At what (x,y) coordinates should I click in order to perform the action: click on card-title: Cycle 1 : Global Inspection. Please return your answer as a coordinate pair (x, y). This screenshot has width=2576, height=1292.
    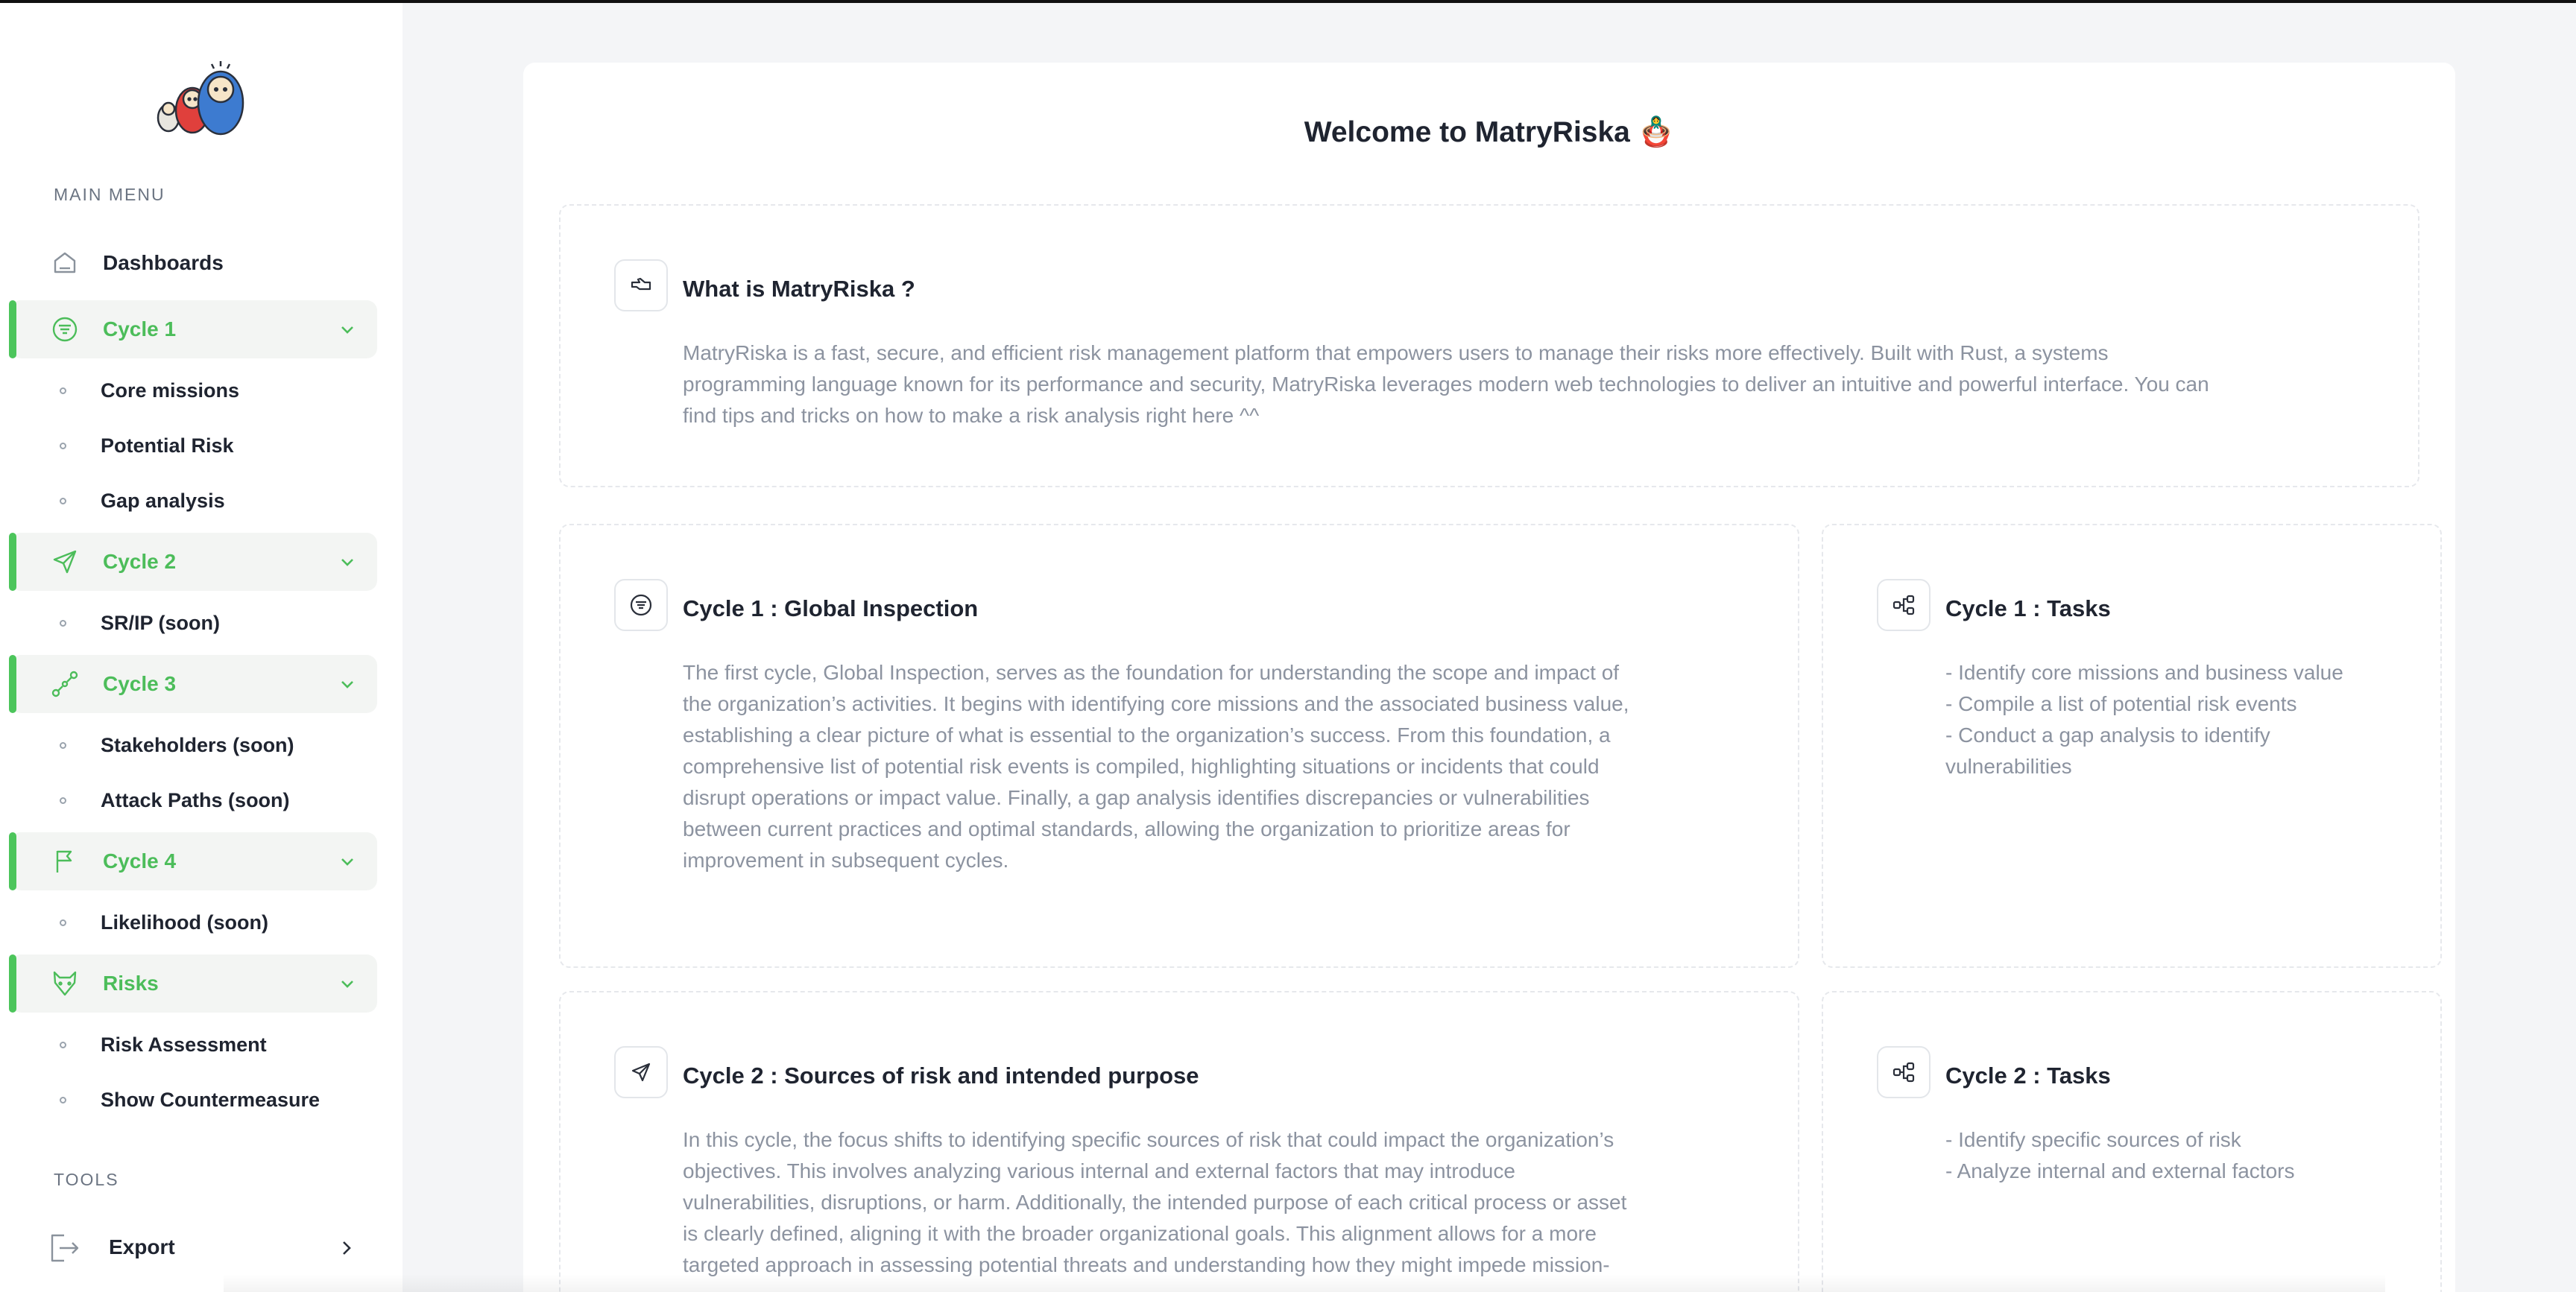
    Looking at the image, I should click on (831, 608).